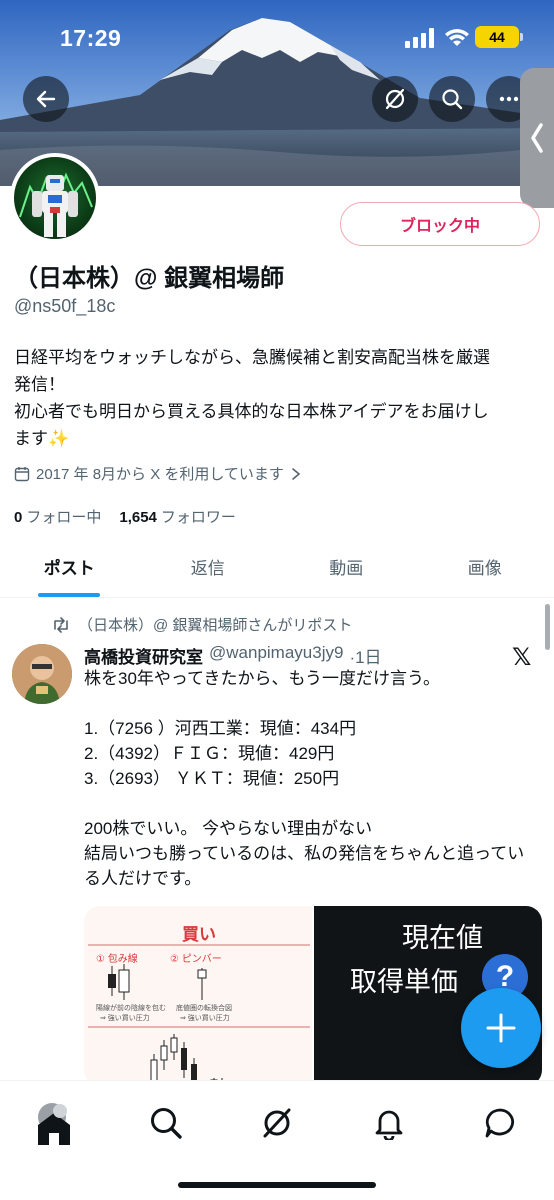 The image size is (554, 1200). I want to click on back-button, so click(46, 99).